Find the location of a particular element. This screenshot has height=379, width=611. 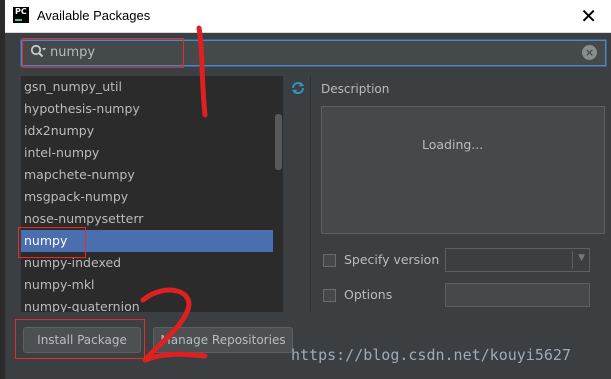

package-list-item: numpy-indexed is located at coordinates (152, 263).